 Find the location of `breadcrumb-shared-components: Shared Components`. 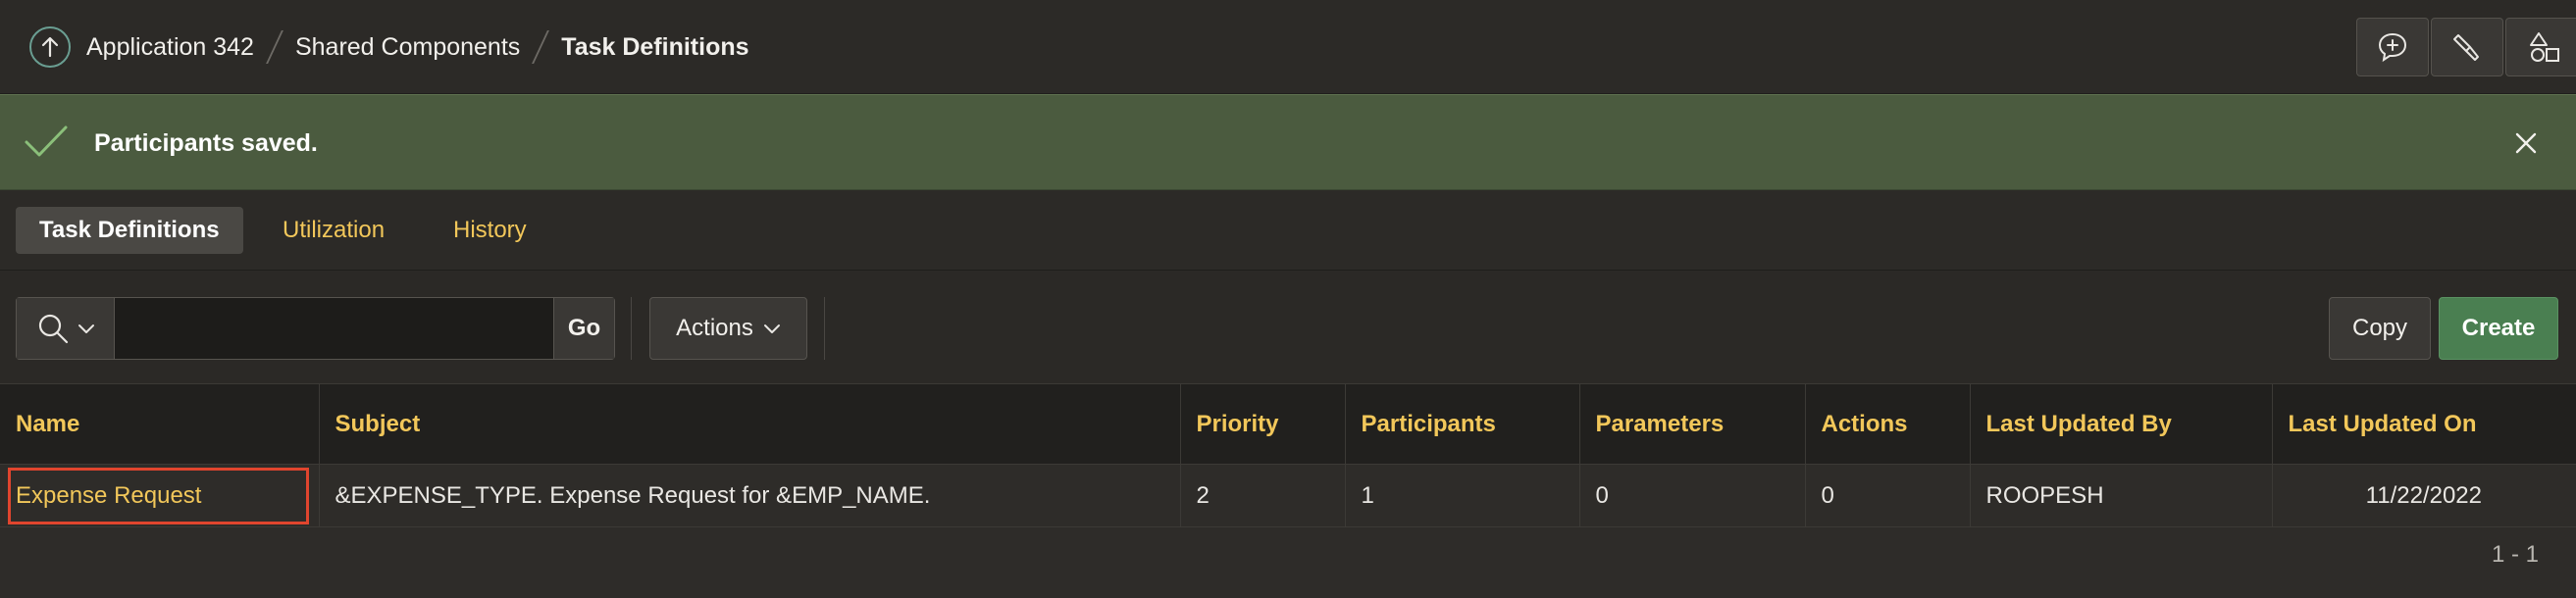

breadcrumb-shared-components: Shared Components is located at coordinates (407, 47).